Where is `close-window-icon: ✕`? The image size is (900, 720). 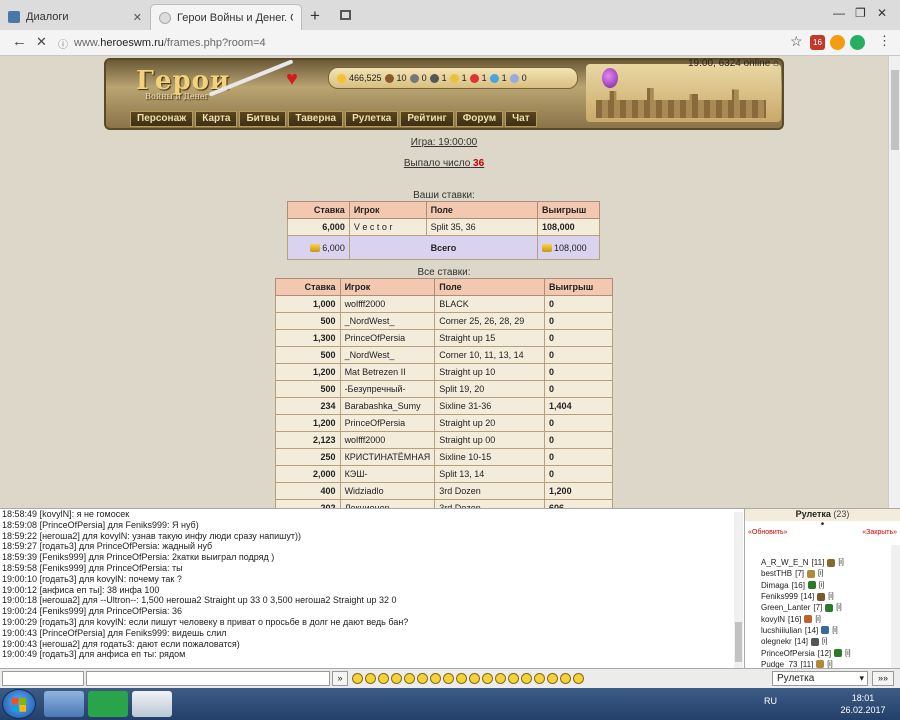
close-window-icon: ✕ is located at coordinates (882, 13).